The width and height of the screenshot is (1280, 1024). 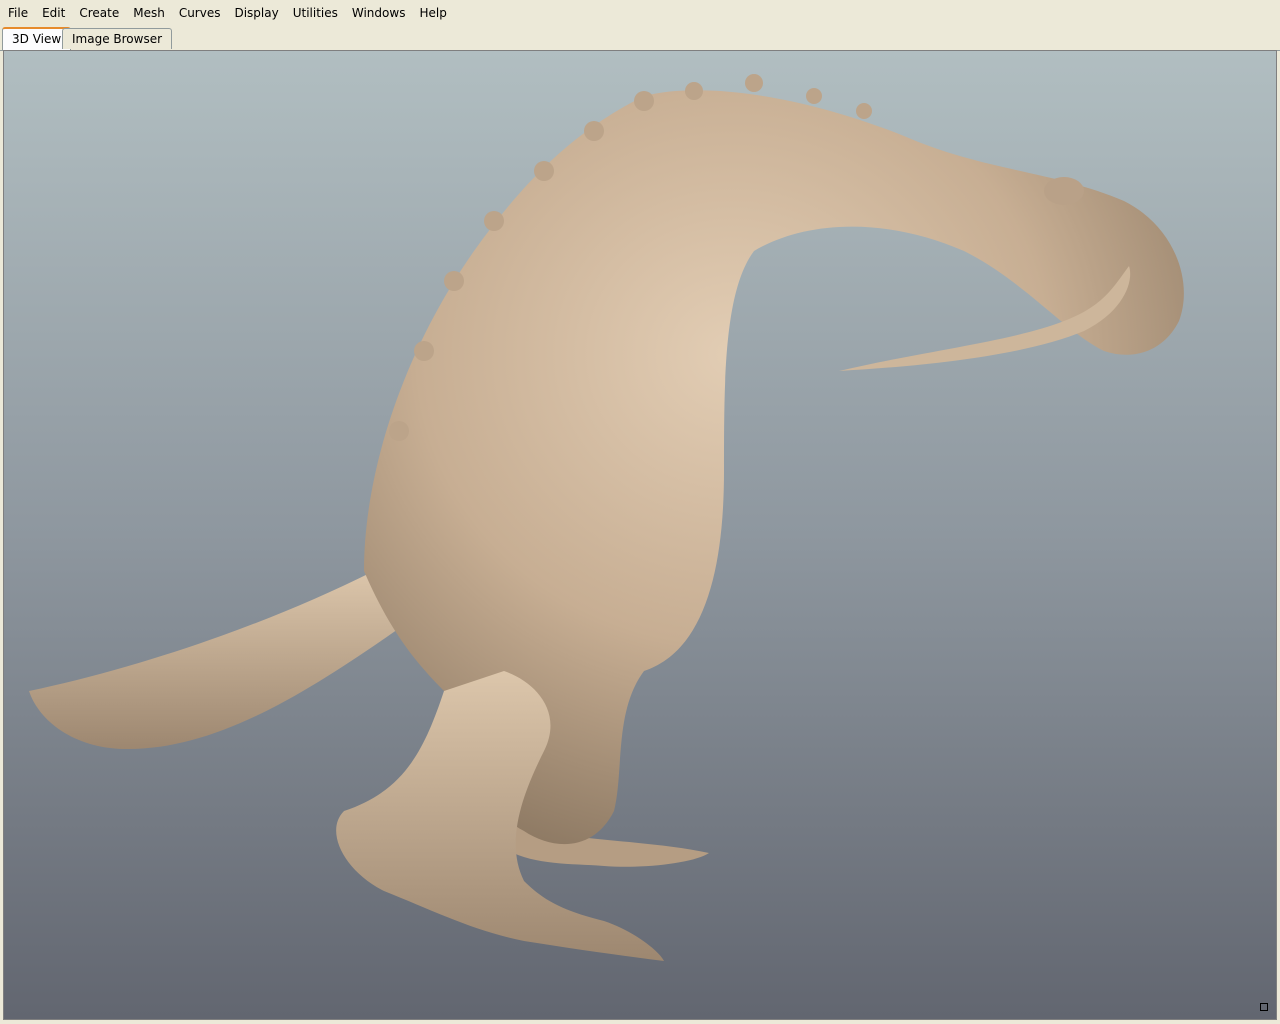 What do you see at coordinates (379, 13) in the screenshot?
I see `menu-windows: Windows` at bounding box center [379, 13].